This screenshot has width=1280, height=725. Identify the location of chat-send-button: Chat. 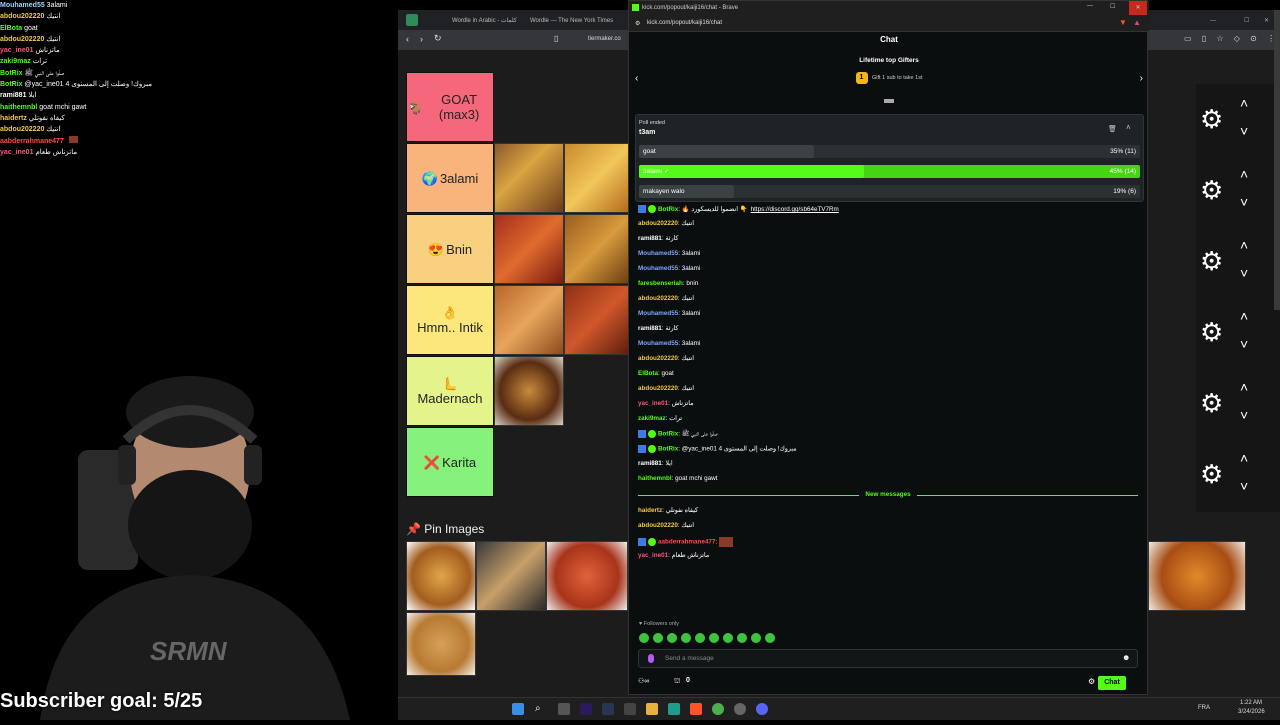
(1112, 683).